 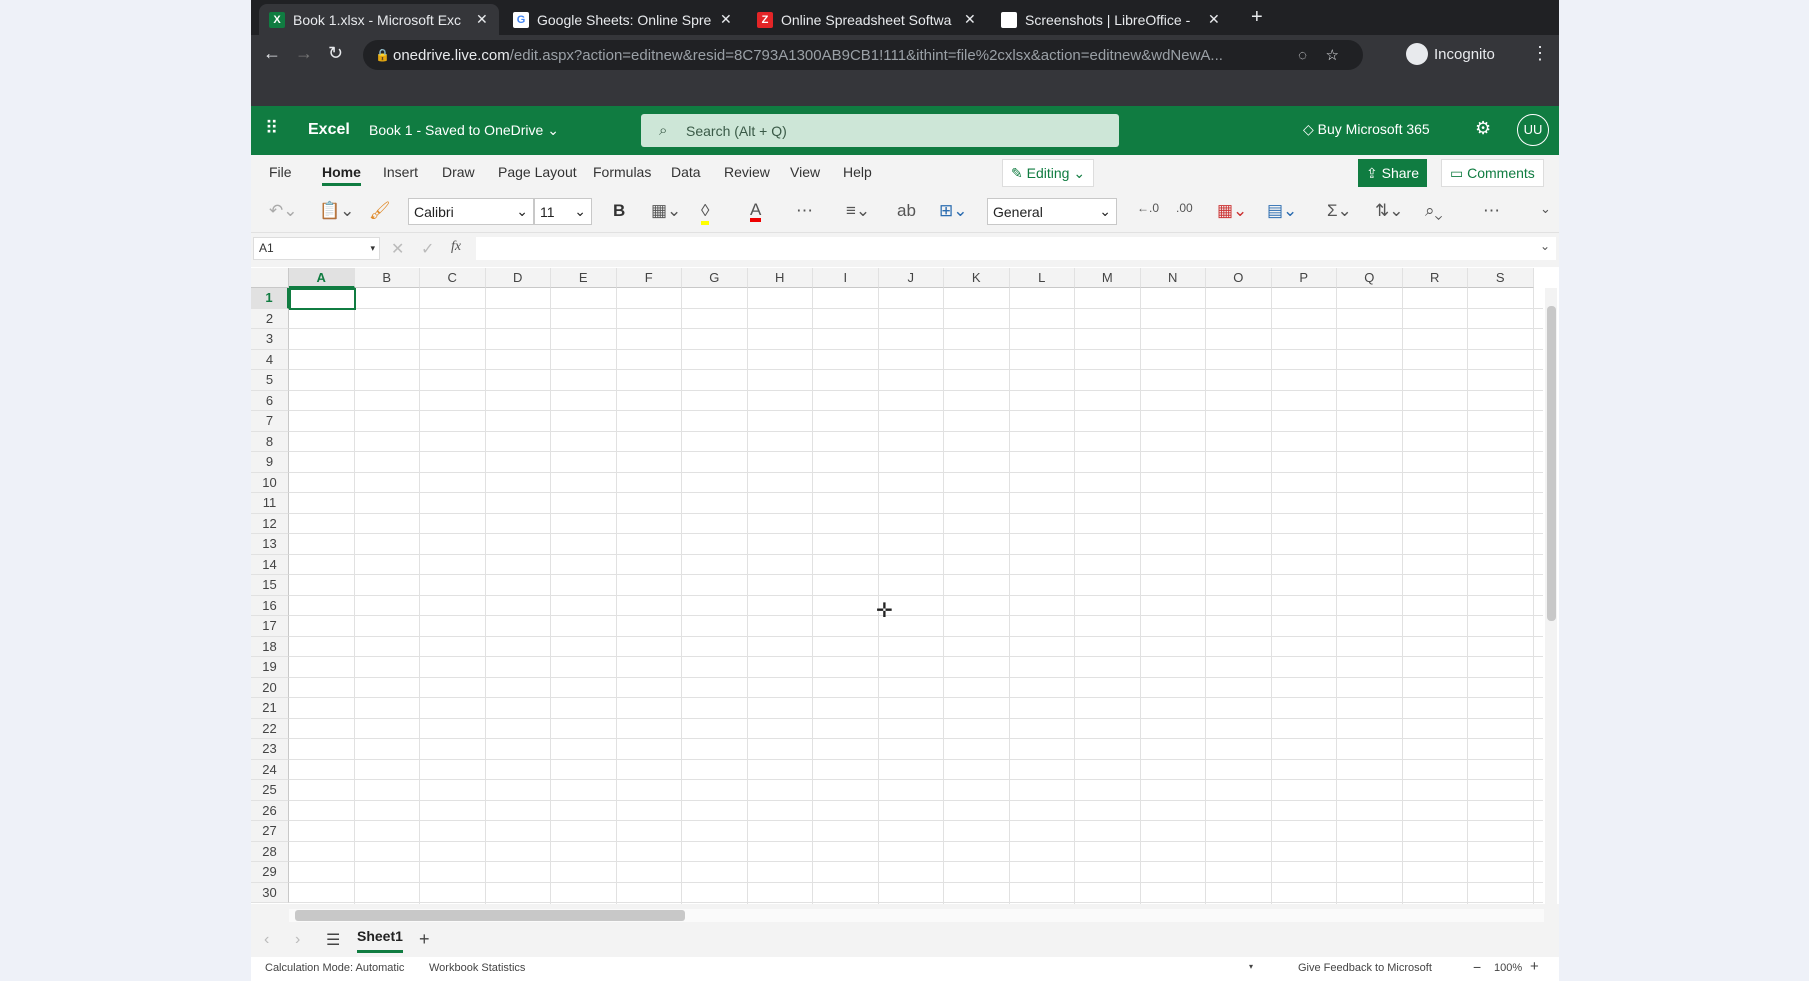 I want to click on more-options-icon: ⋯, so click(x=1491, y=211).